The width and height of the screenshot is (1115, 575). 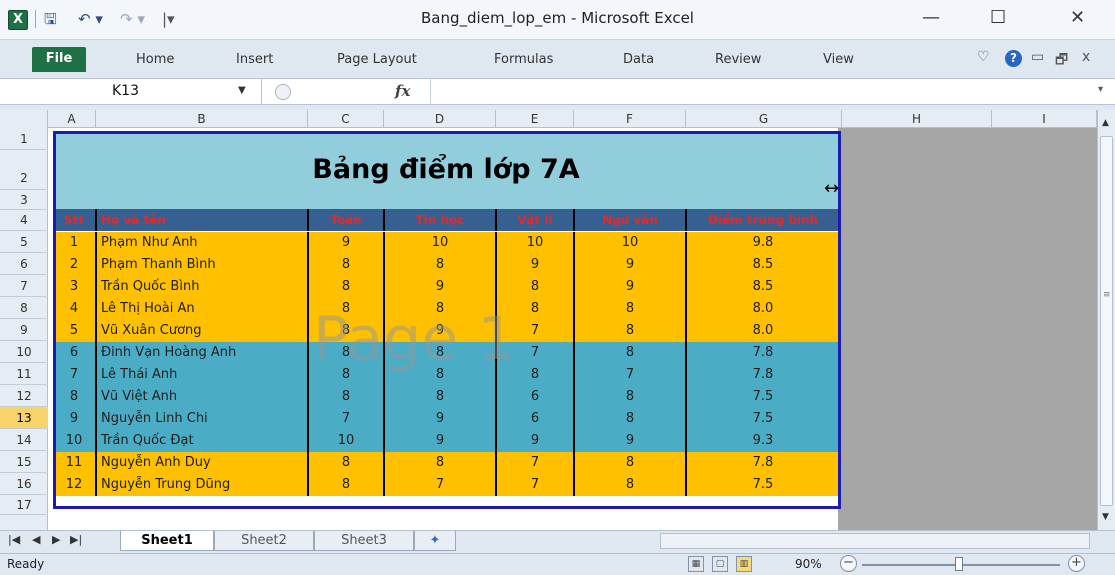 What do you see at coordinates (1106, 320) in the screenshot?
I see `vertical-scrollbar: ▲ ≡ ▼` at bounding box center [1106, 320].